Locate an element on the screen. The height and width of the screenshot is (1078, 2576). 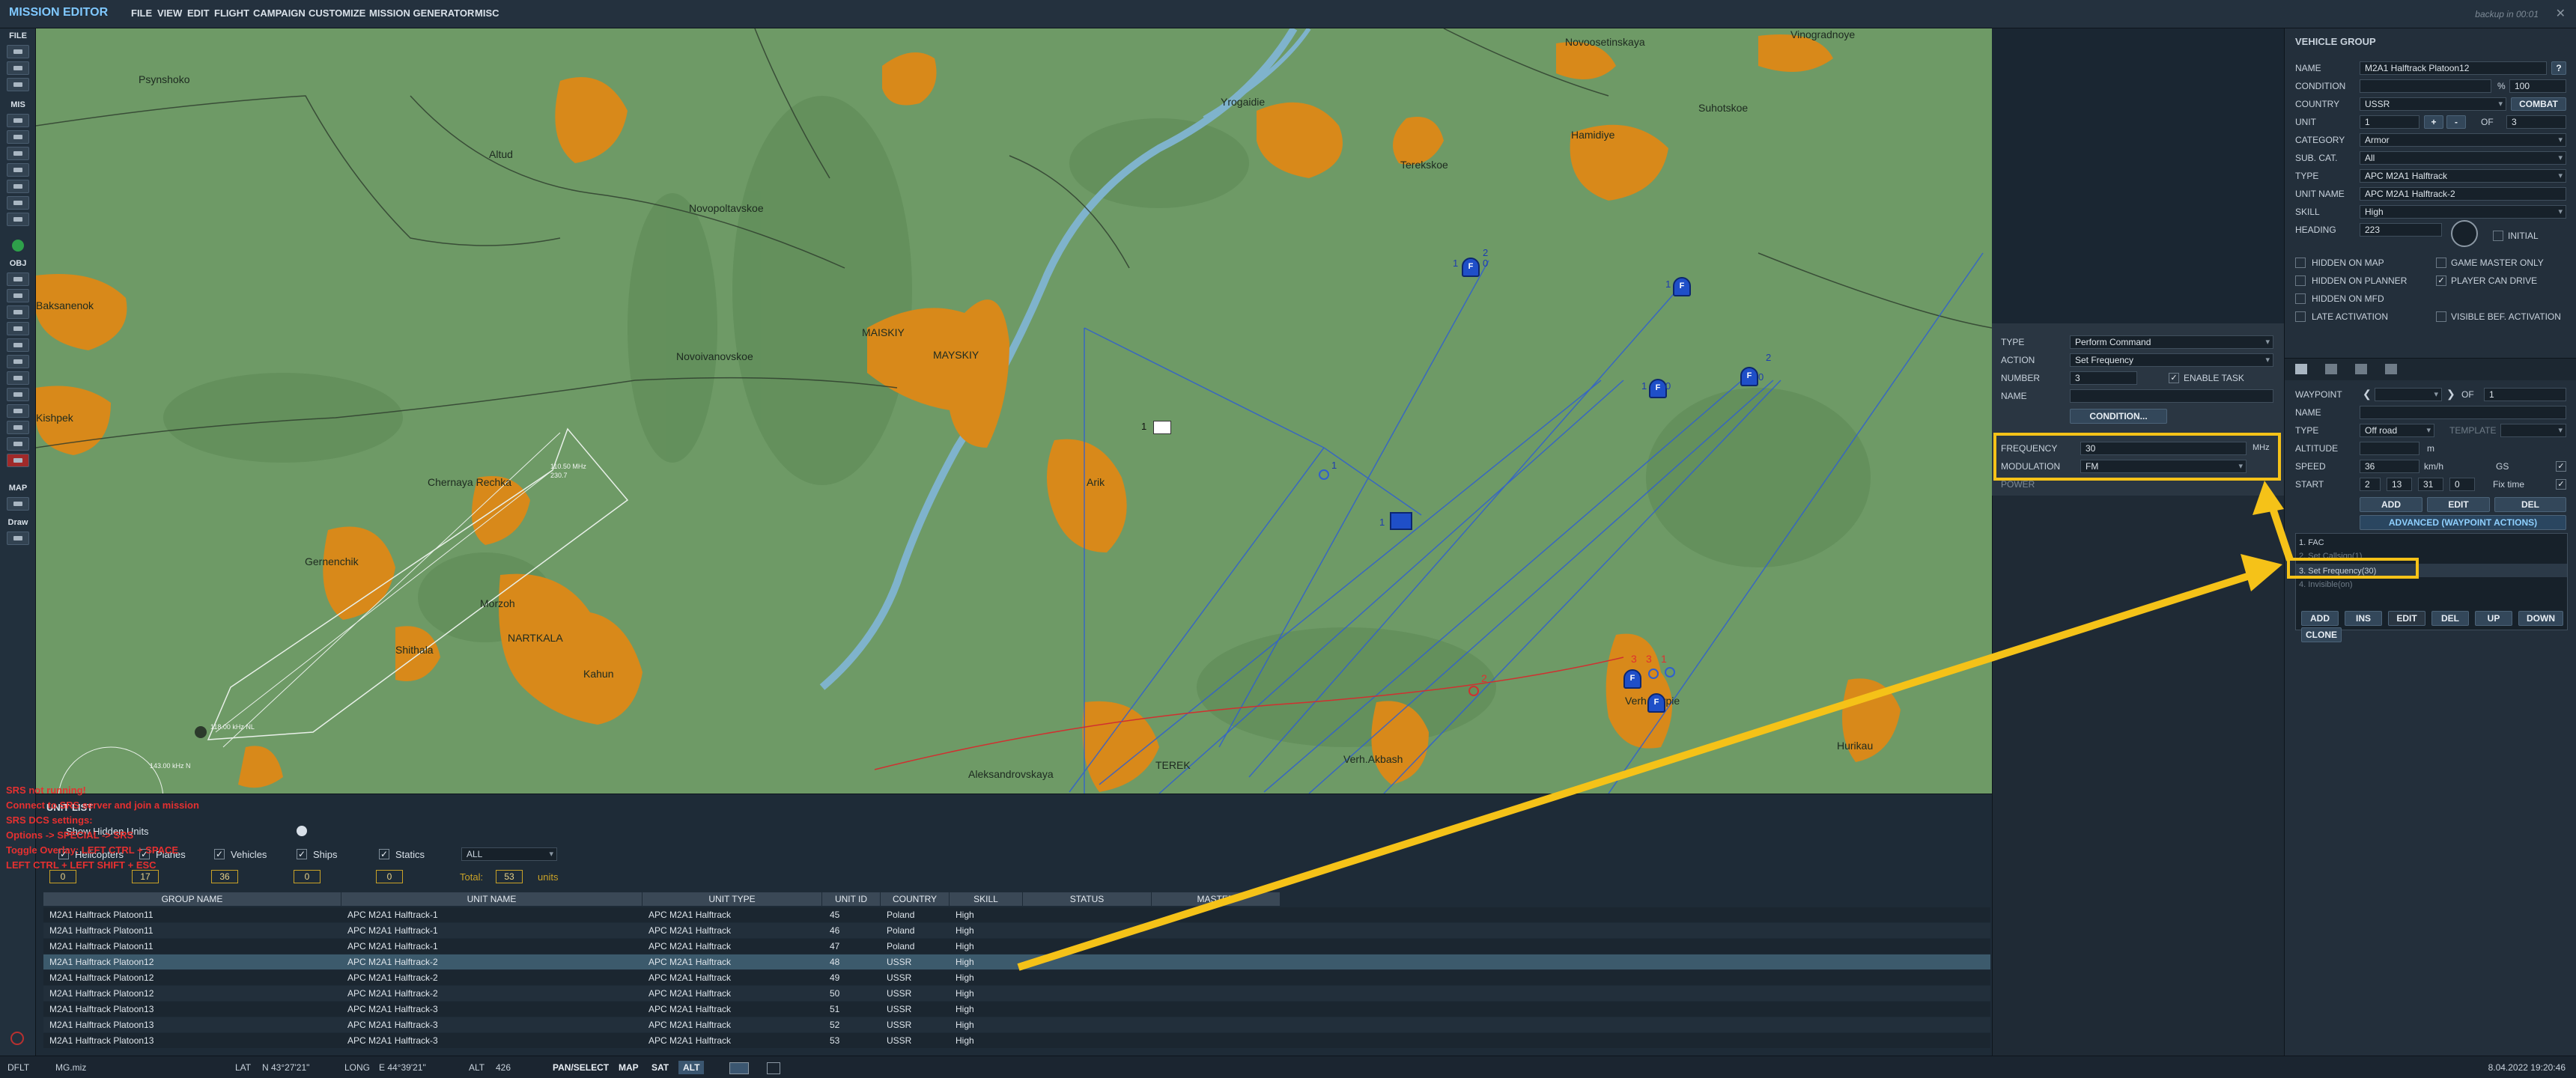
wp-name-input is located at coordinates (2463, 412).